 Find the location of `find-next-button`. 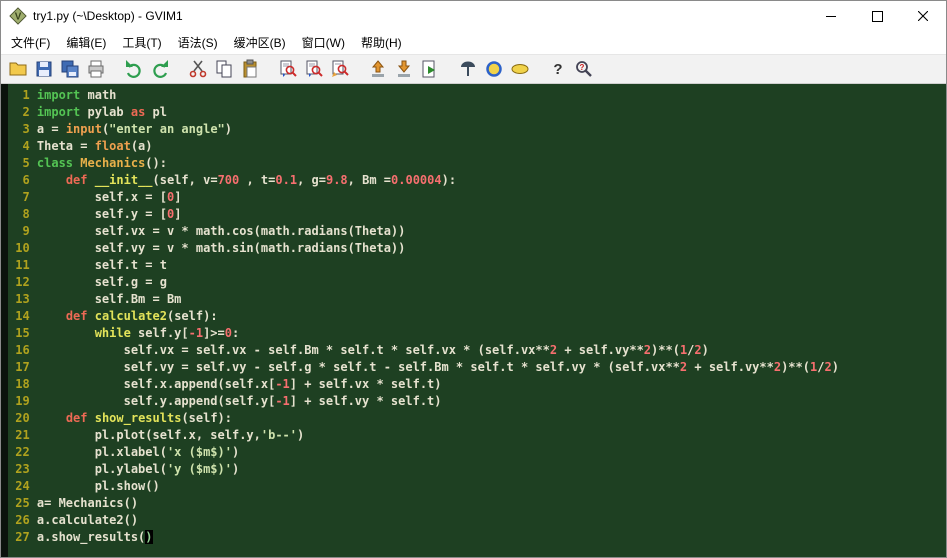

find-next-button is located at coordinates (288, 69).